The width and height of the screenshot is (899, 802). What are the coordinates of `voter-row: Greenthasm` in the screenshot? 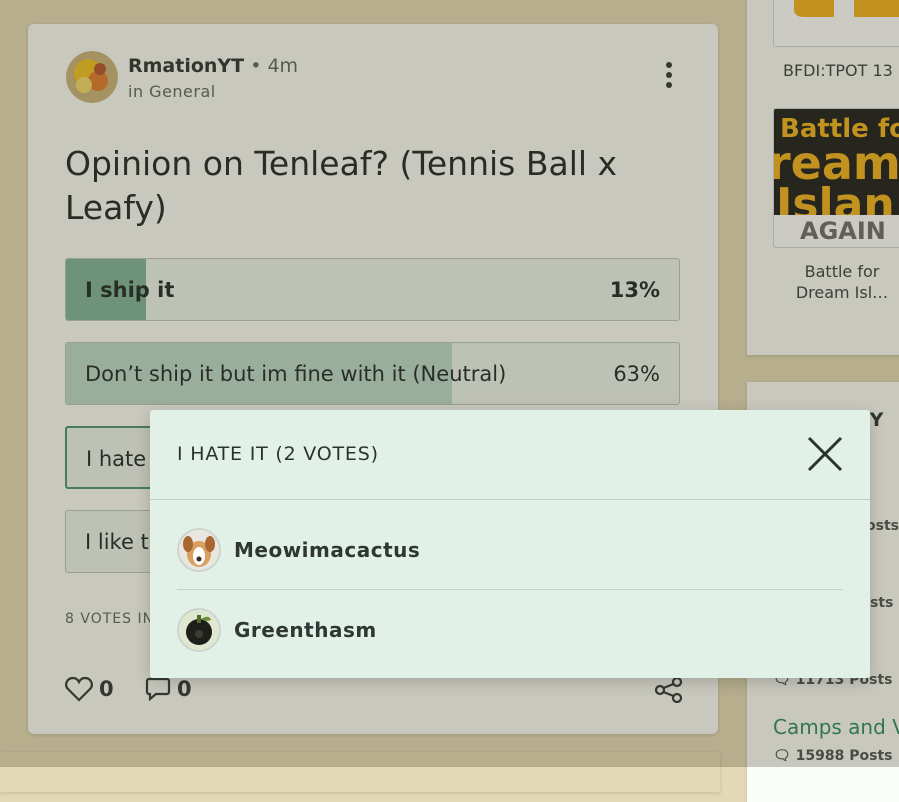 It's located at (510, 630).